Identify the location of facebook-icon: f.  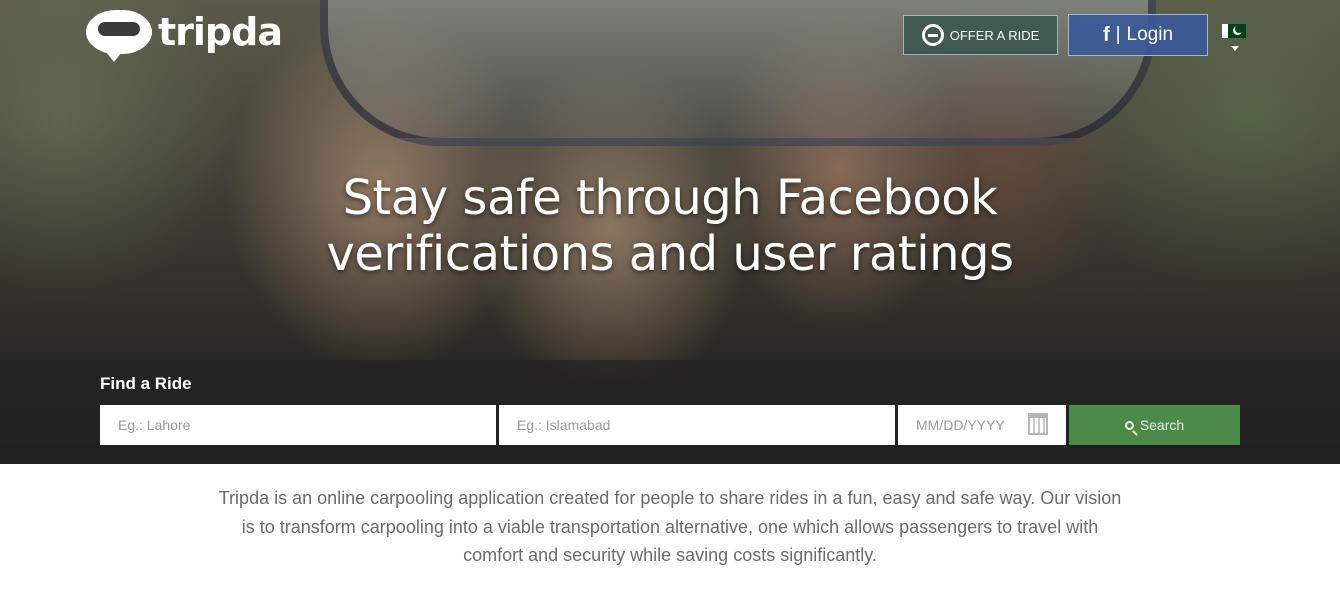
(1106, 34).